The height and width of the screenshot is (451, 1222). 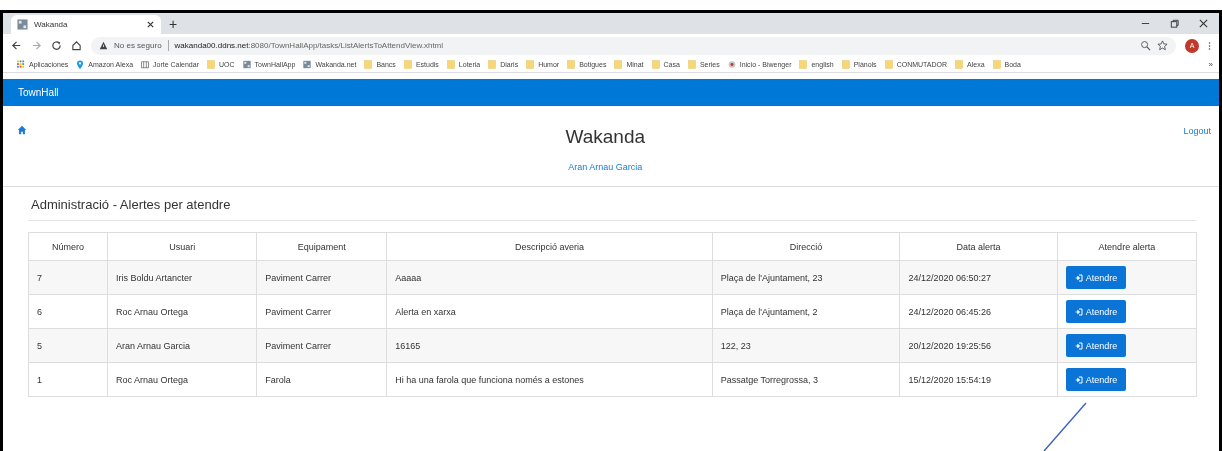 I want to click on logout-link: Logout, so click(x=1197, y=131).